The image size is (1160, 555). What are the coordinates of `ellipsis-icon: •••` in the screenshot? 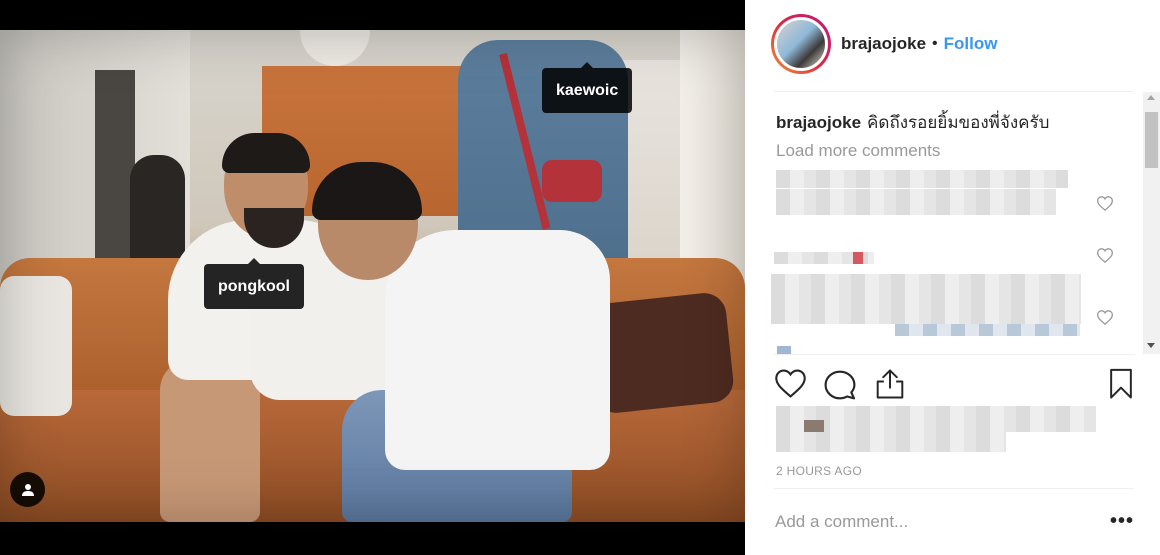 It's located at (1122, 521).